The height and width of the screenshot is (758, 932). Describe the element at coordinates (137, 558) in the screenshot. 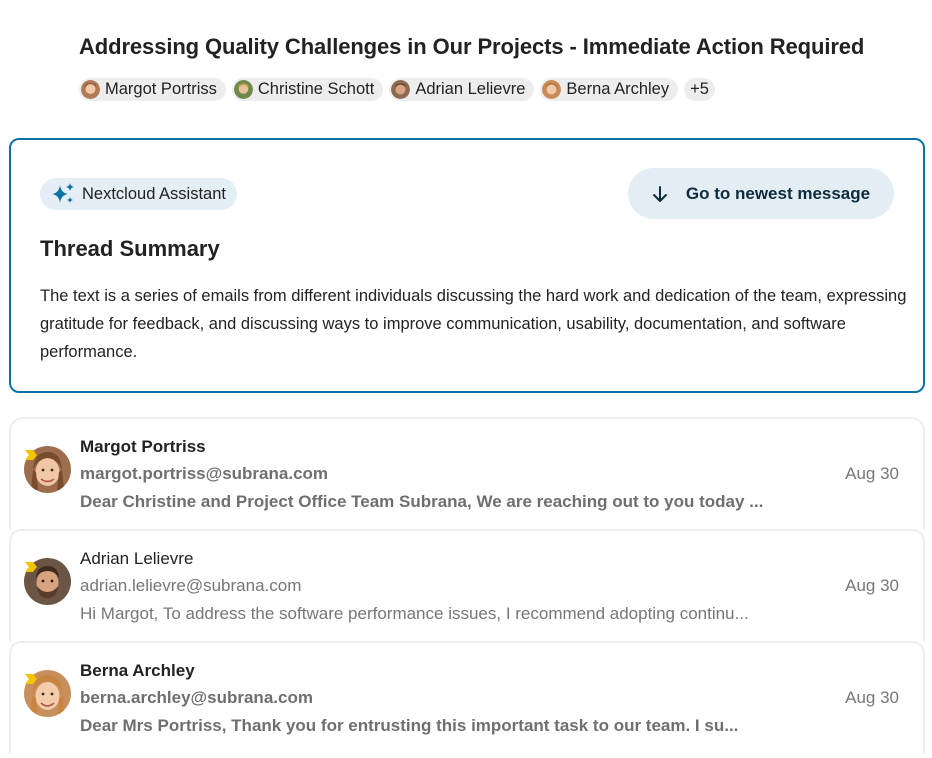

I see `message-sender: Adrian Lelievre` at that location.